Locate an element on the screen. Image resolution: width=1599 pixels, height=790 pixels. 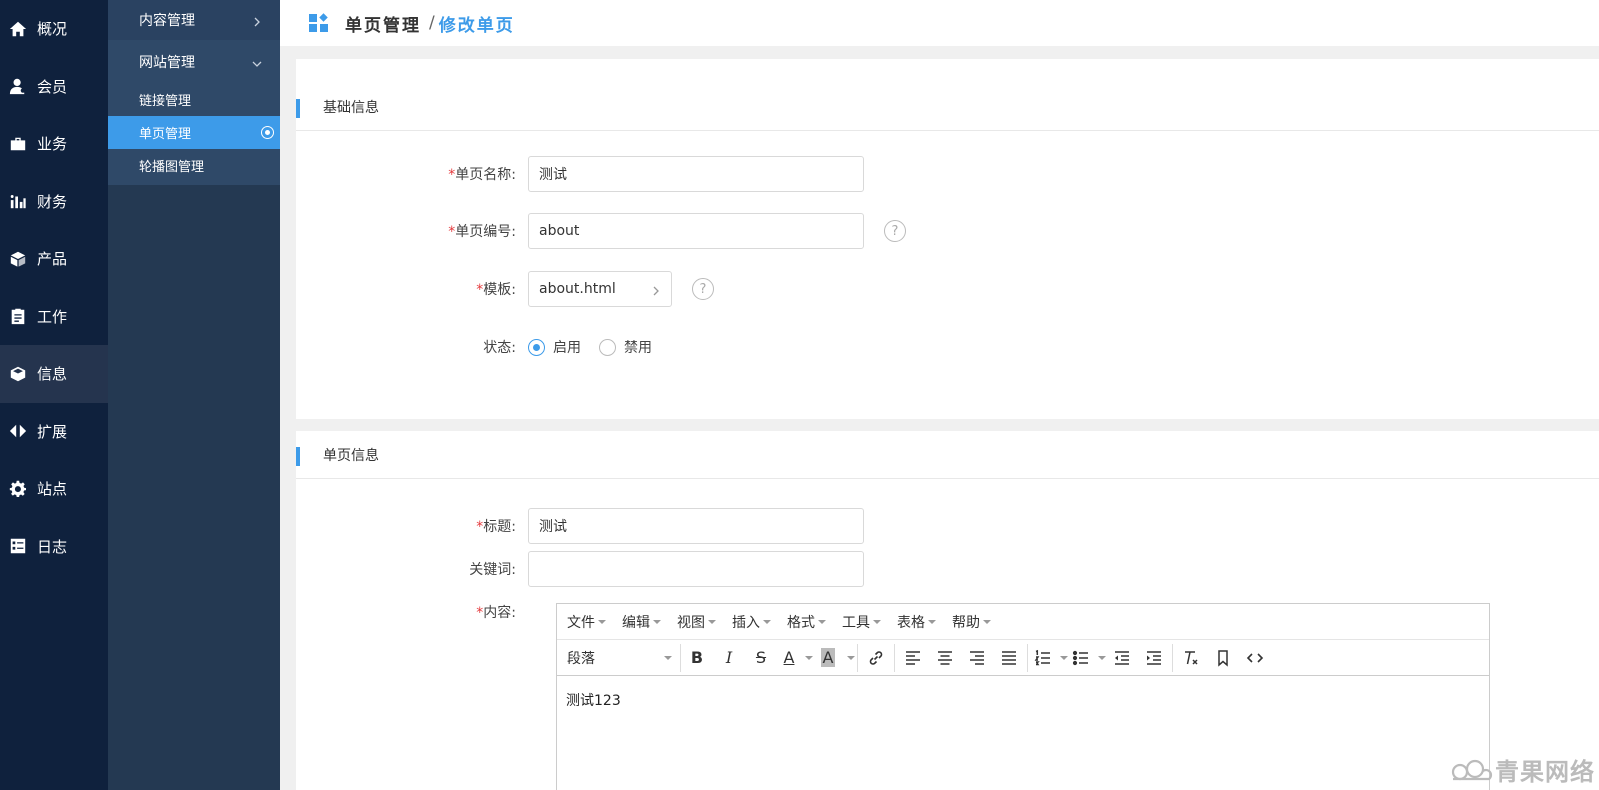
menu-insert: 插入 is located at coordinates (751, 622).